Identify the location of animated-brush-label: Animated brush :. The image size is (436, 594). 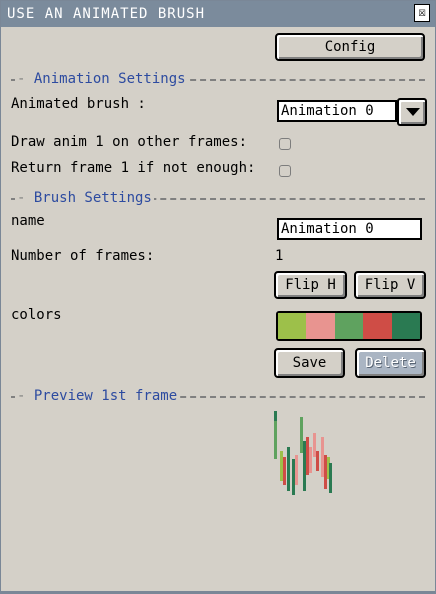
(78, 104).